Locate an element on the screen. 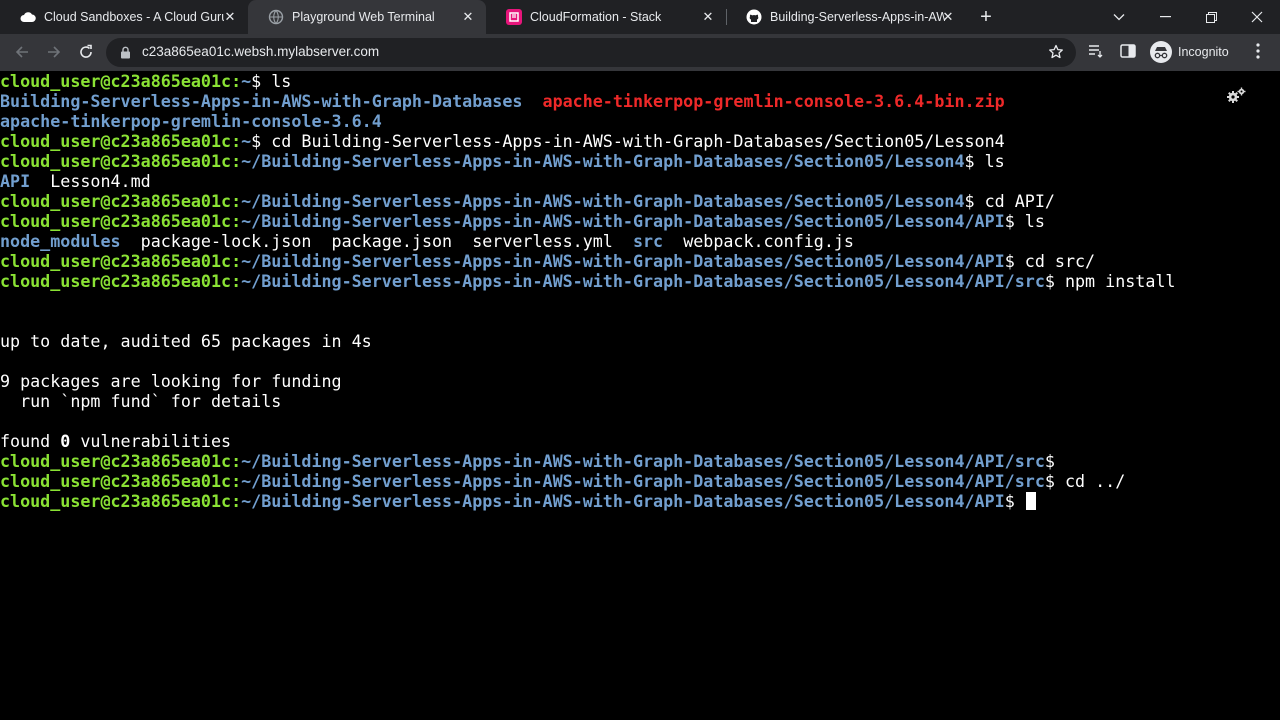 Image resolution: width=1280 pixels, height=720 pixels. reload-button is located at coordinates (86, 52).